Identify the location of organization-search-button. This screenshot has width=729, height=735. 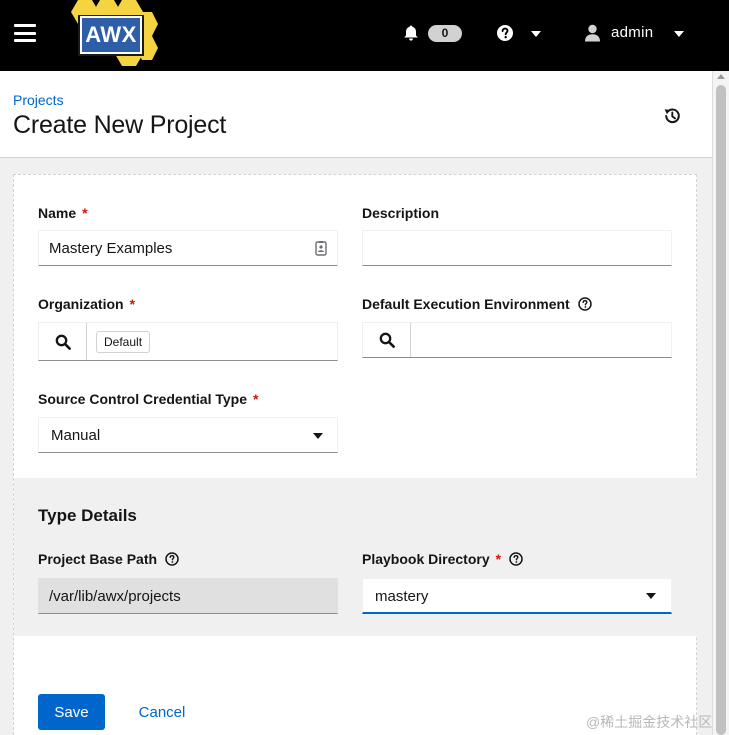
(63, 341).